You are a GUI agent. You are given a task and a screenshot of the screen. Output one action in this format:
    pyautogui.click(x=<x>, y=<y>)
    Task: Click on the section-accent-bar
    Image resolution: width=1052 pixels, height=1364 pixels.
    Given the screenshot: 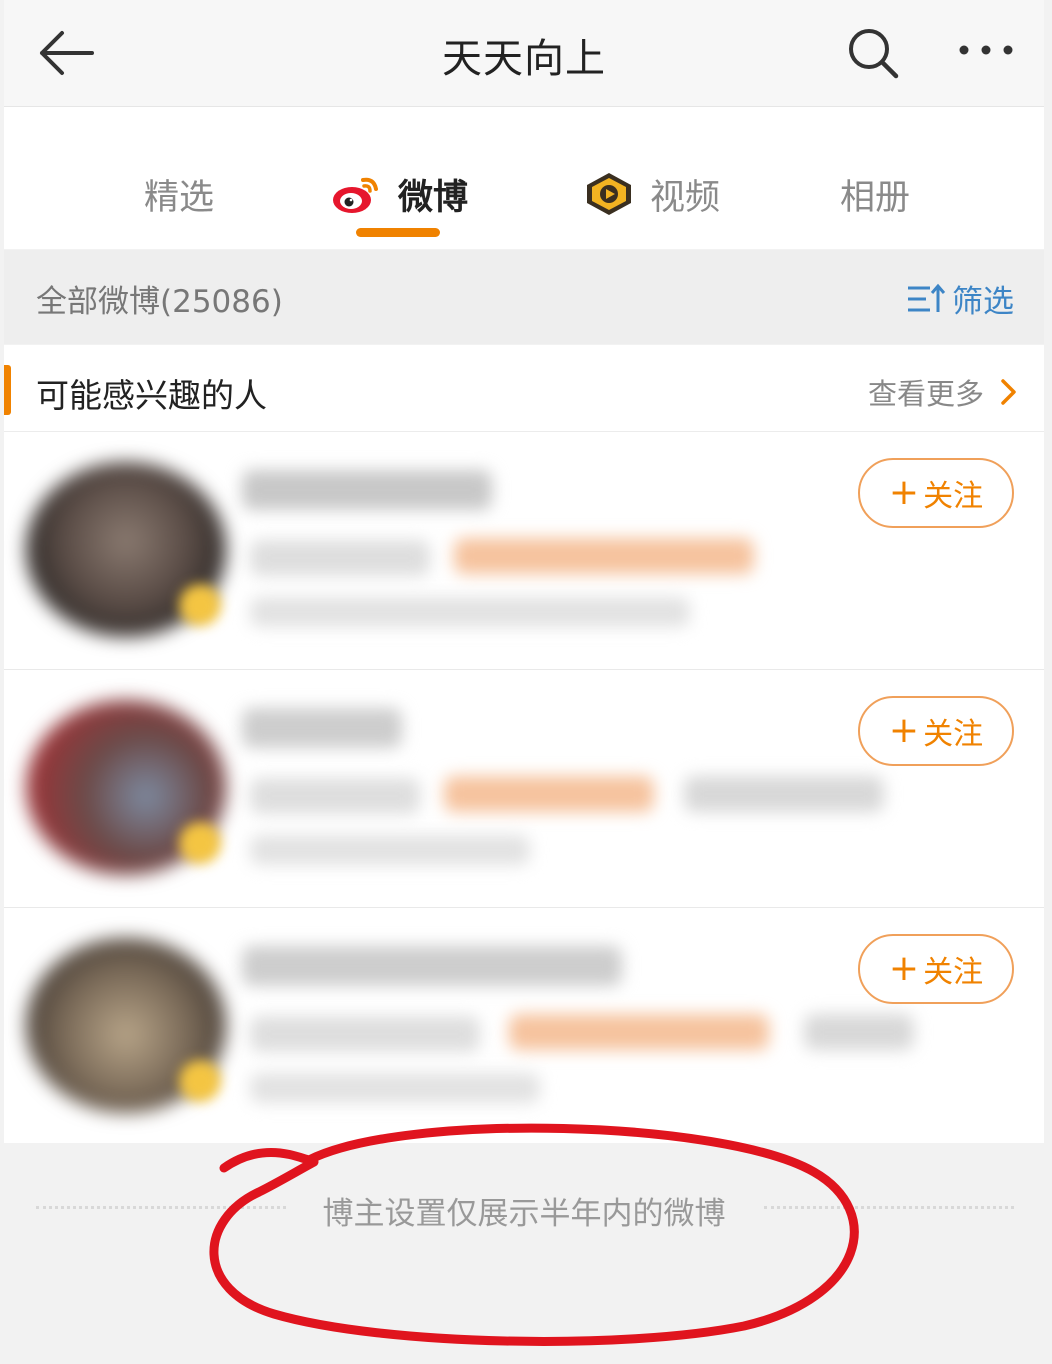 What is the action you would take?
    pyautogui.click(x=7, y=390)
    